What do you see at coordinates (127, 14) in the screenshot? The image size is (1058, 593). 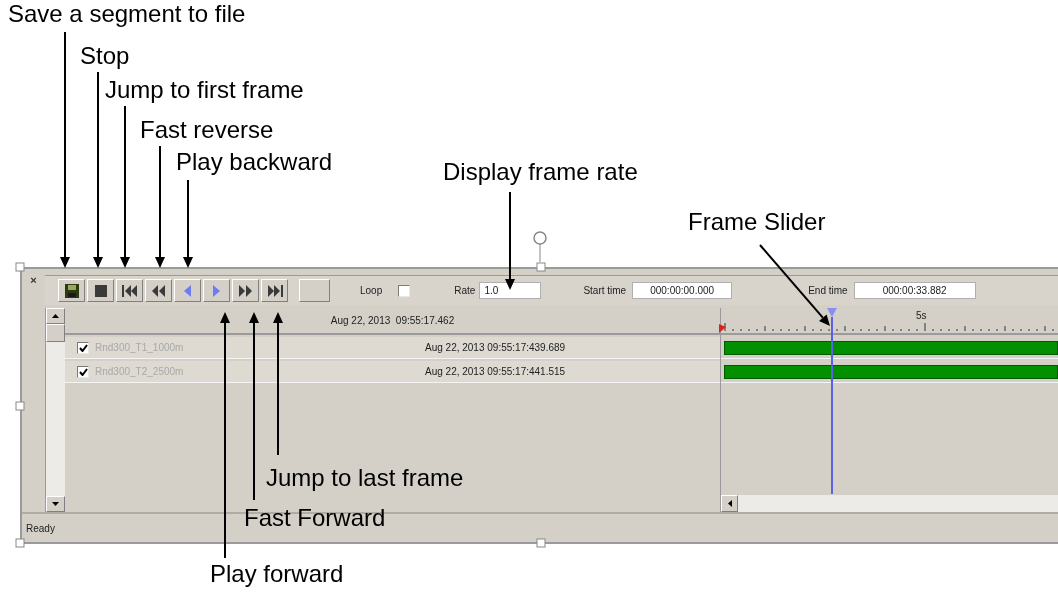 I see `callout-label: Save a segment to file` at bounding box center [127, 14].